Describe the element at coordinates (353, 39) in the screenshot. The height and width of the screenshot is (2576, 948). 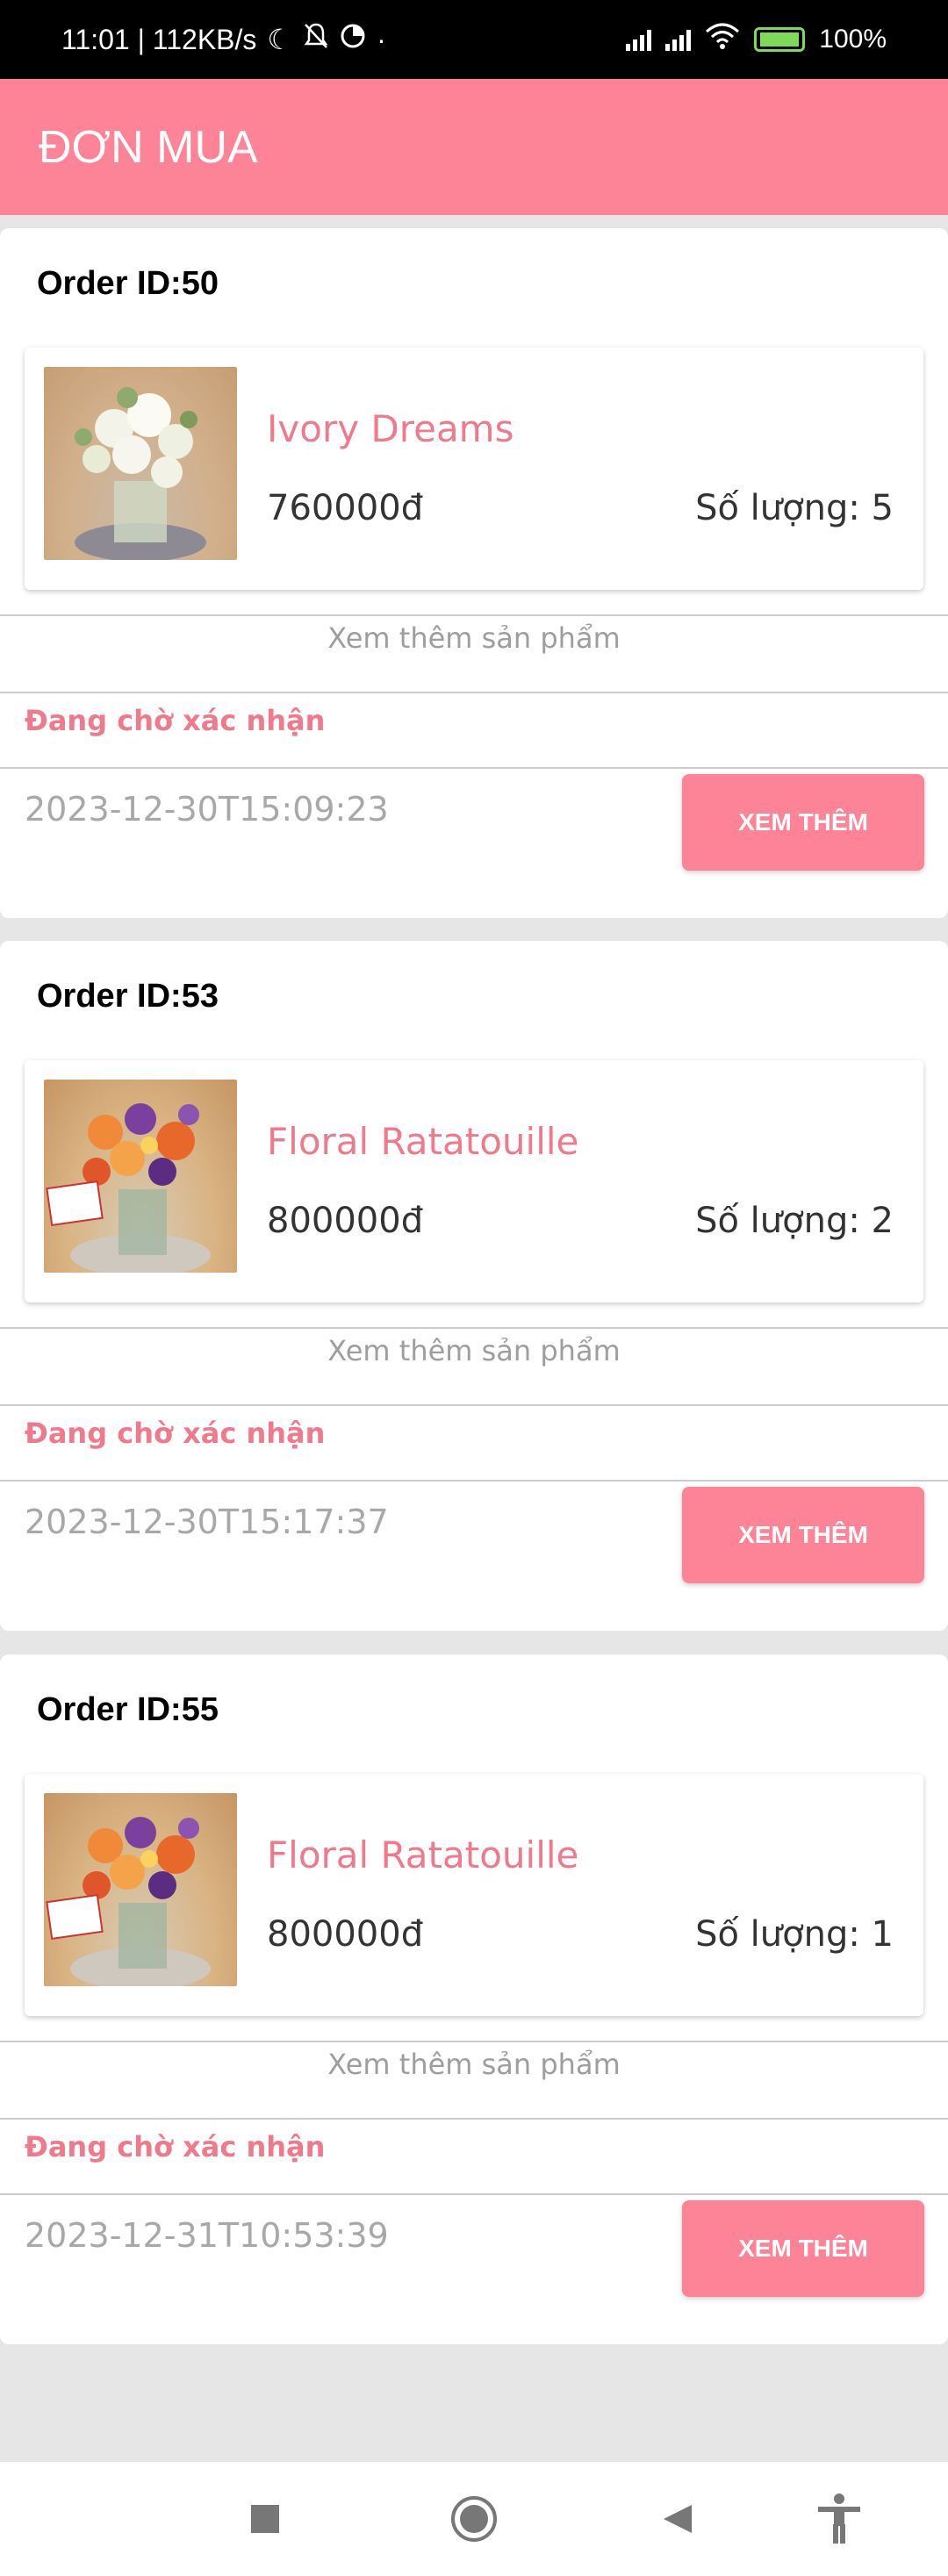
I see `data-saver-icon` at that location.